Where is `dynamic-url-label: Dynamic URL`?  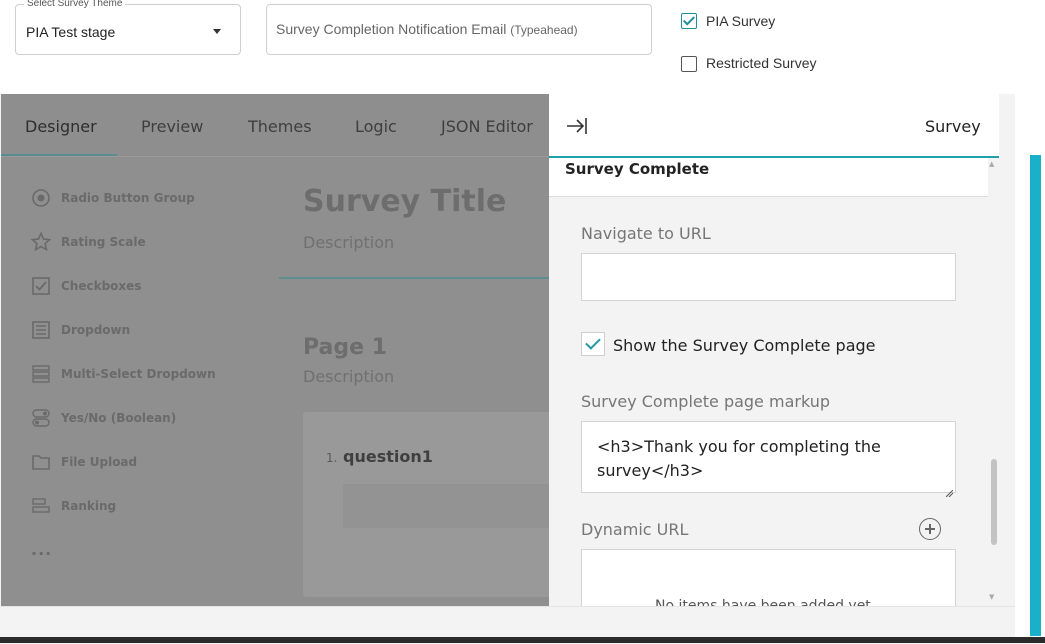 dynamic-url-label: Dynamic URL is located at coordinates (635, 529).